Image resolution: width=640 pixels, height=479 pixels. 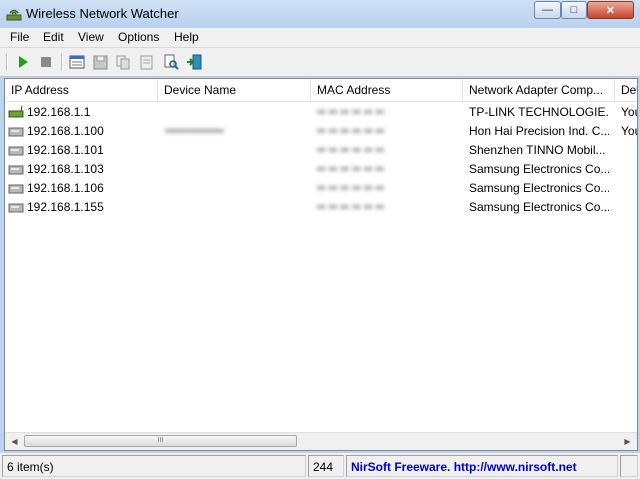 I want to click on status-item-count: 6 item(s), so click(x=154, y=466).